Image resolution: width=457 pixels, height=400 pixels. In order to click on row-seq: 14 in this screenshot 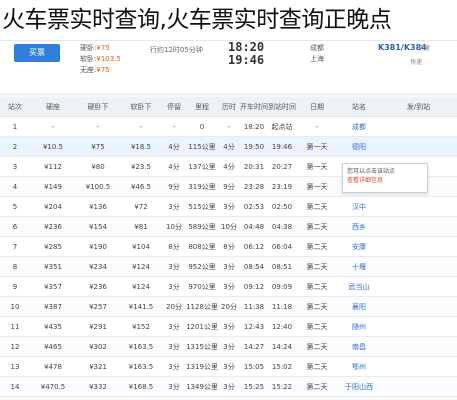, I will do `click(15, 387)`.